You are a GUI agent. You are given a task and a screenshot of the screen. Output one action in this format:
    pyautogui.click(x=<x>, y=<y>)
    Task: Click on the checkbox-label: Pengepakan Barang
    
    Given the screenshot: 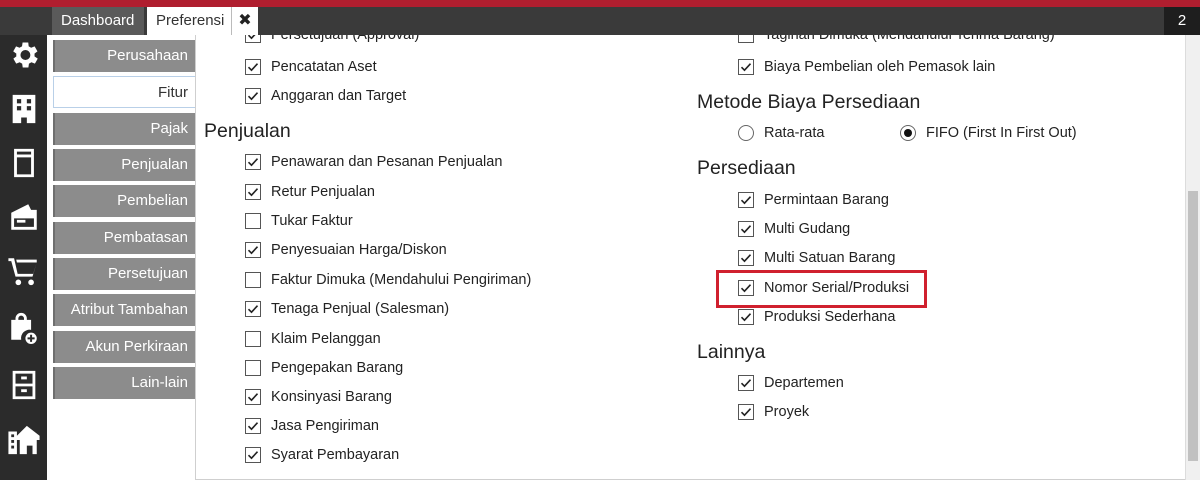 What is the action you would take?
    pyautogui.click(x=337, y=368)
    